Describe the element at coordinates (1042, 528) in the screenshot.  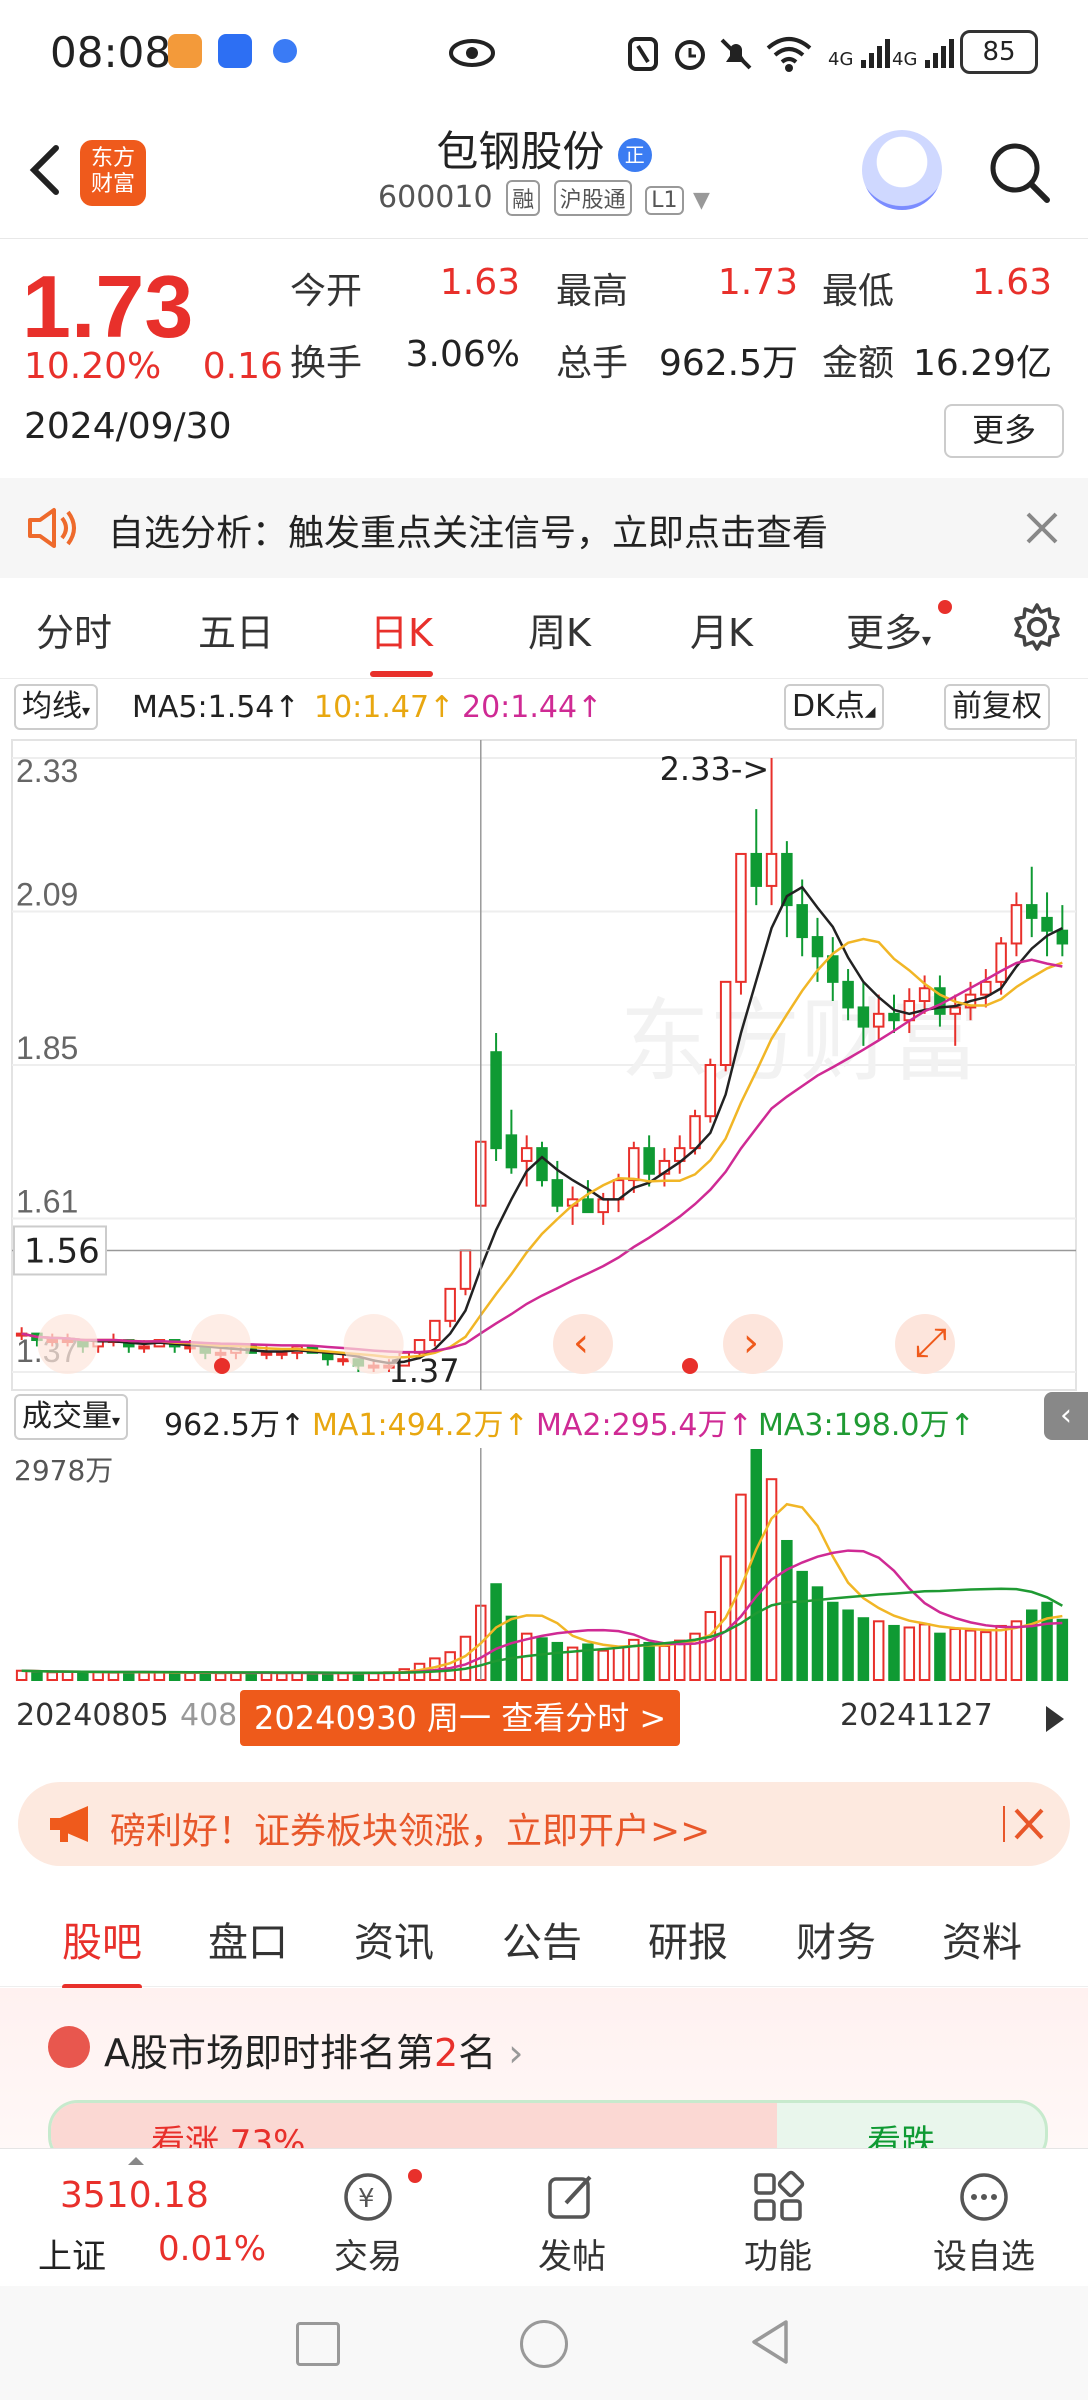
I see `close-notice-icon` at that location.